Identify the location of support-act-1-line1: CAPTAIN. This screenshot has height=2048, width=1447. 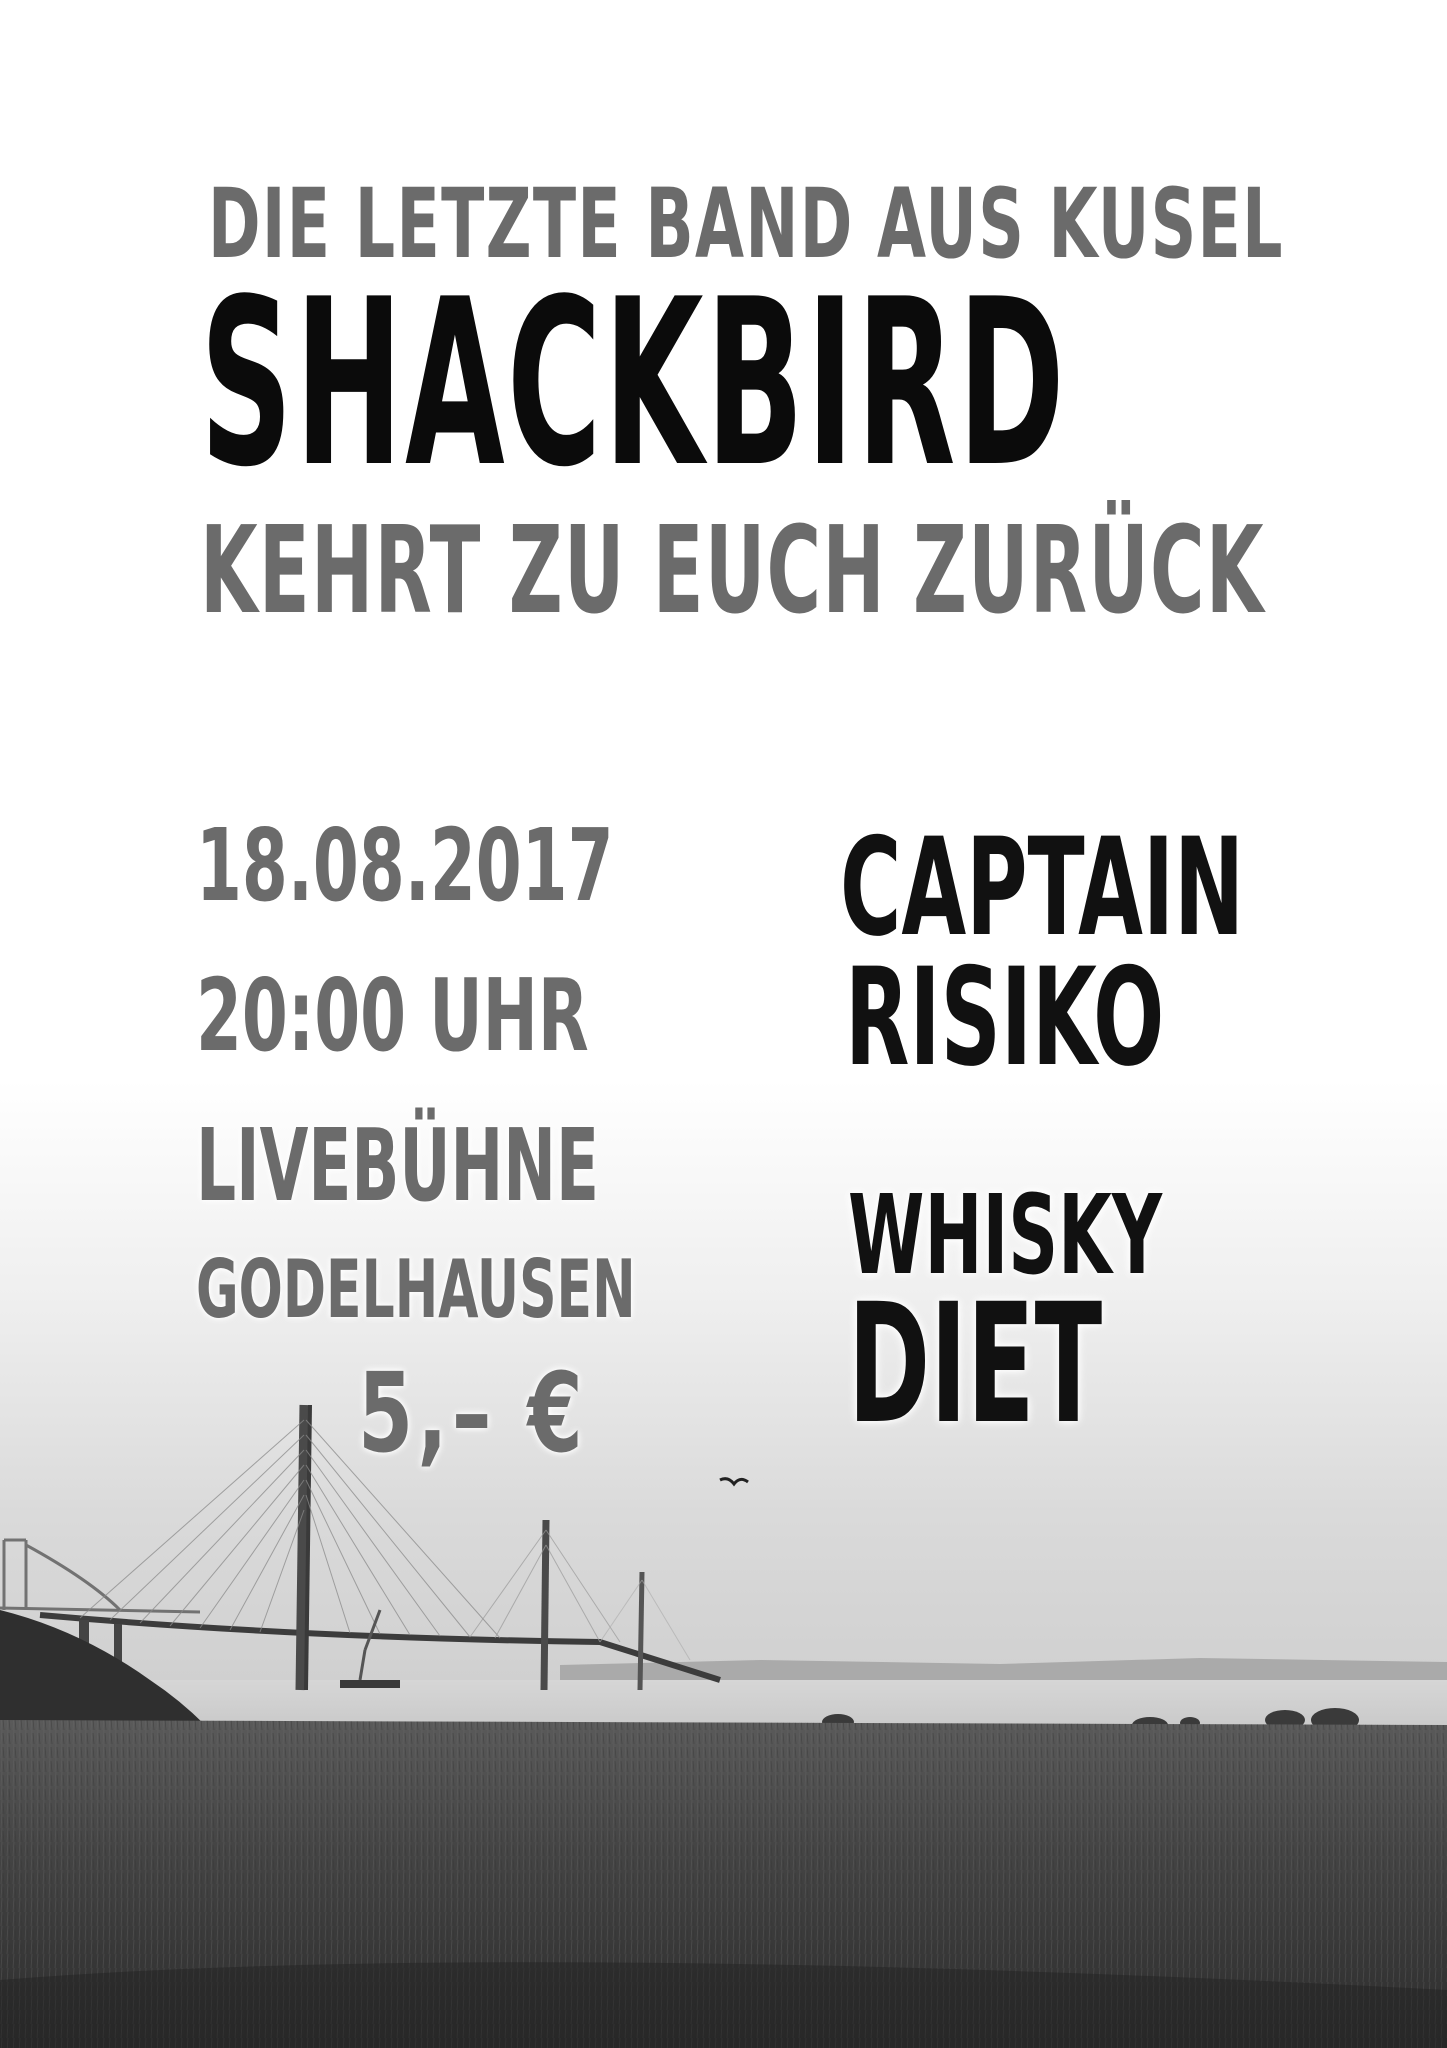
(1042, 887).